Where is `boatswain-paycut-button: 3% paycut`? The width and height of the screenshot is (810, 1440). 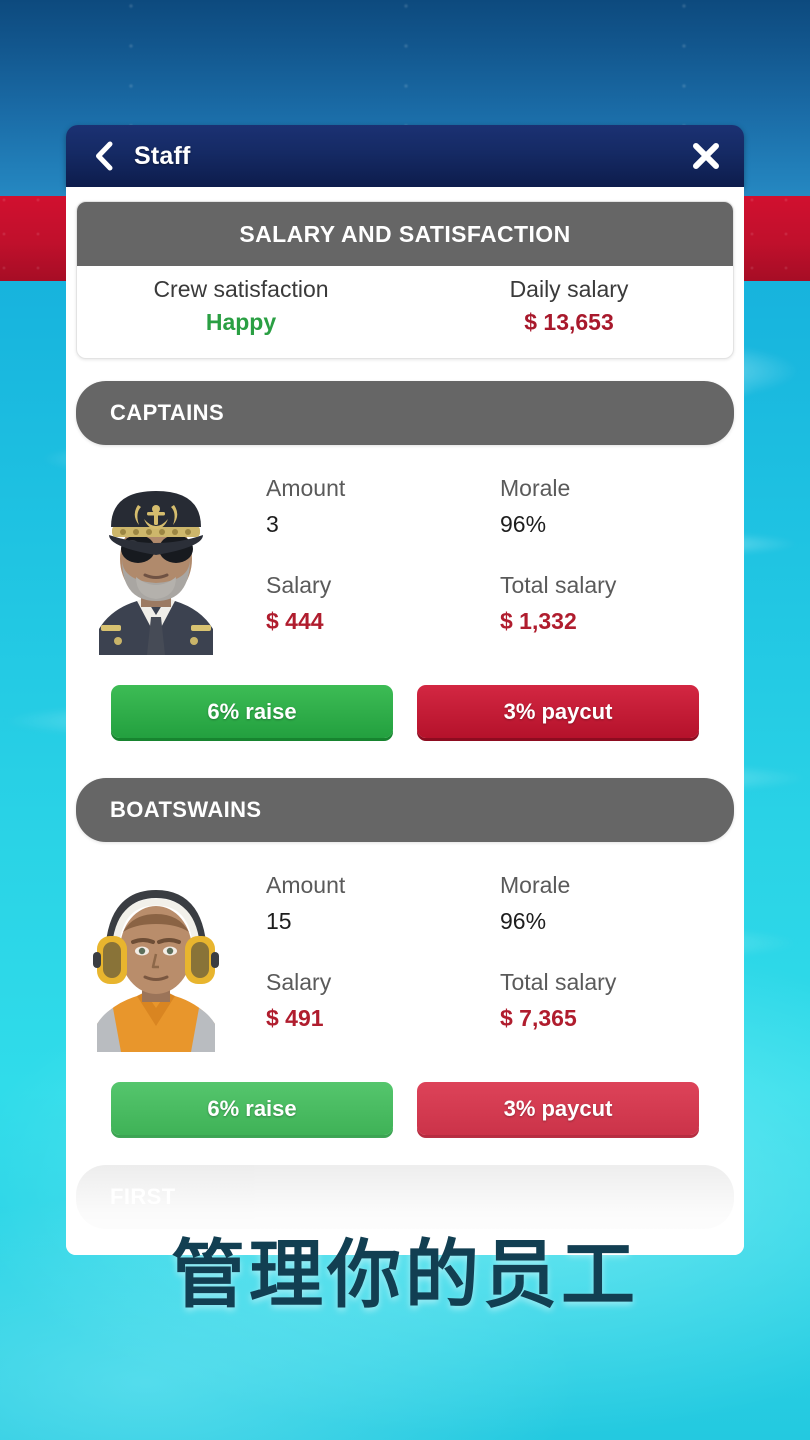
boatswain-paycut-button: 3% paycut is located at coordinates (558, 1108).